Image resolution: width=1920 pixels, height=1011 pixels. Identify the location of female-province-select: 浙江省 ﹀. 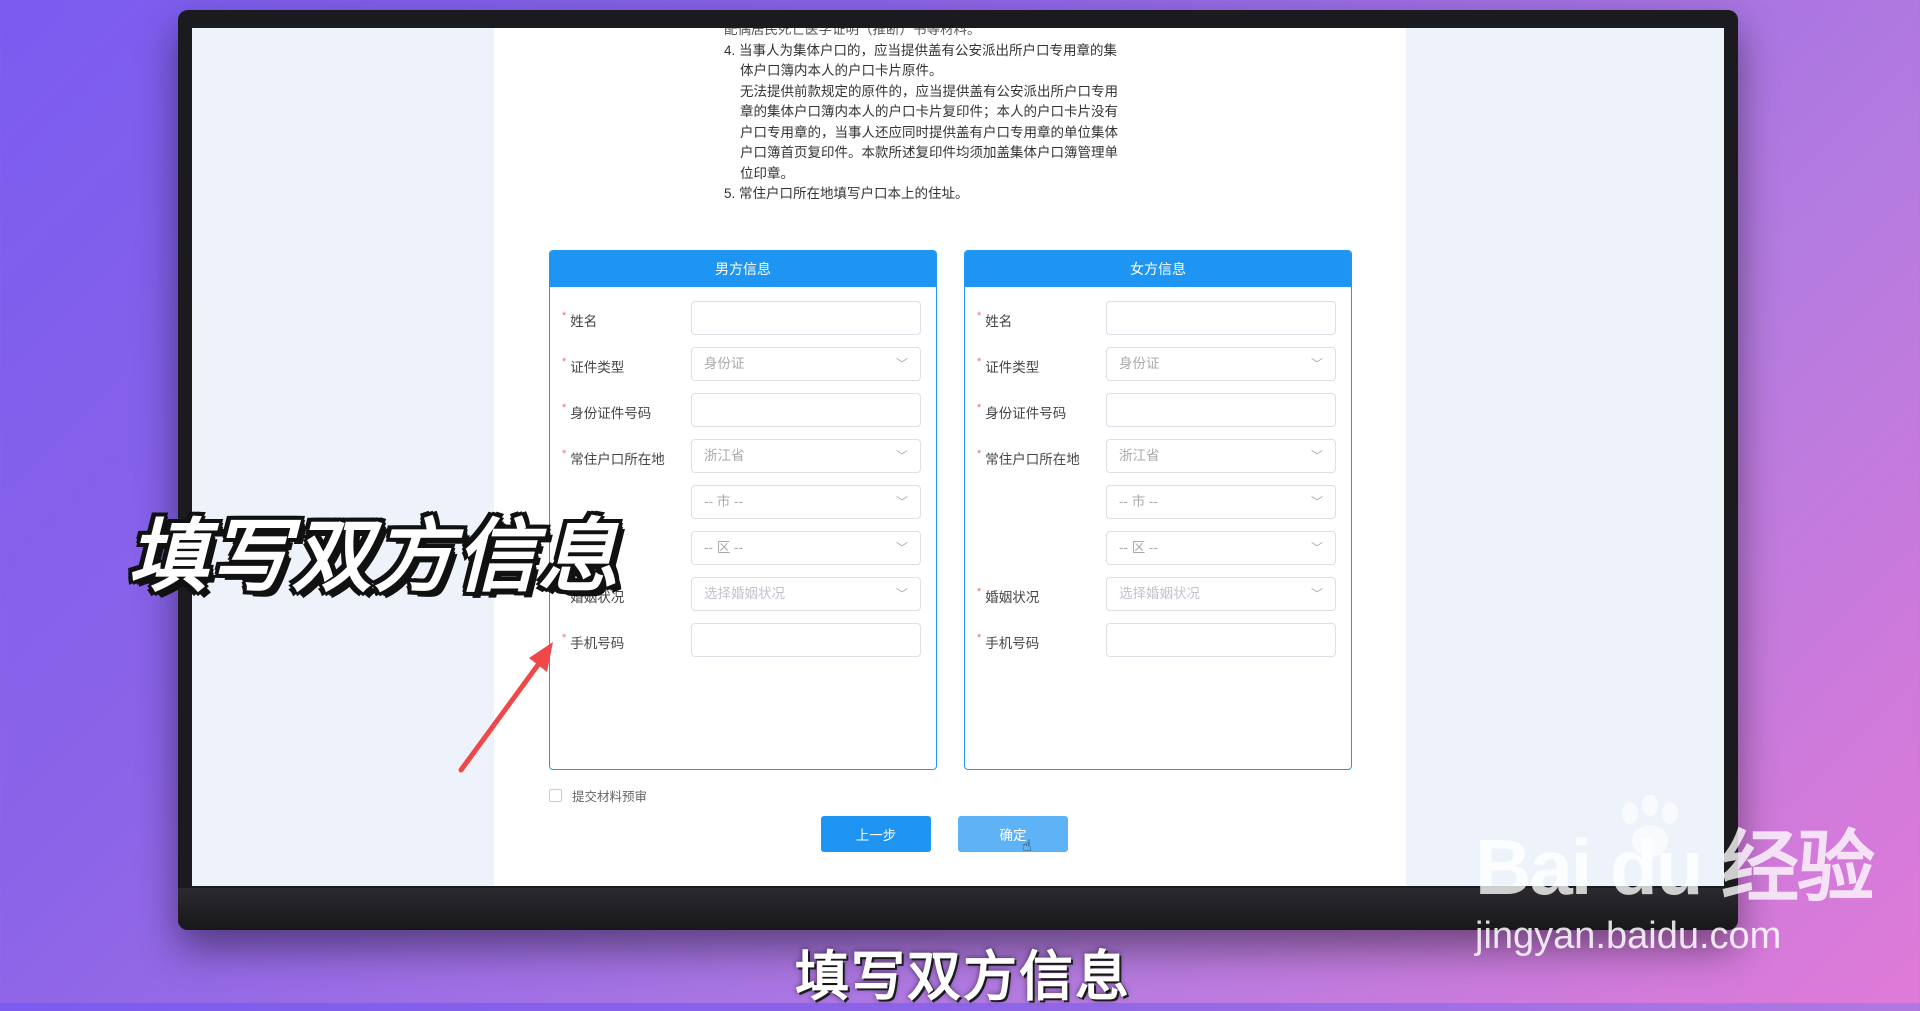
(1221, 456).